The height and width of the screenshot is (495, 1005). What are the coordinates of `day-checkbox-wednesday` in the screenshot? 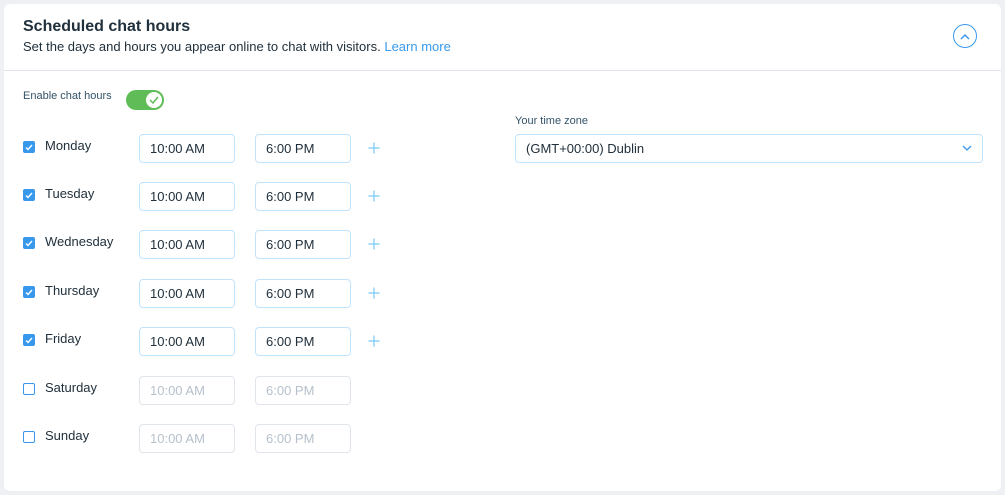 It's located at (29, 243).